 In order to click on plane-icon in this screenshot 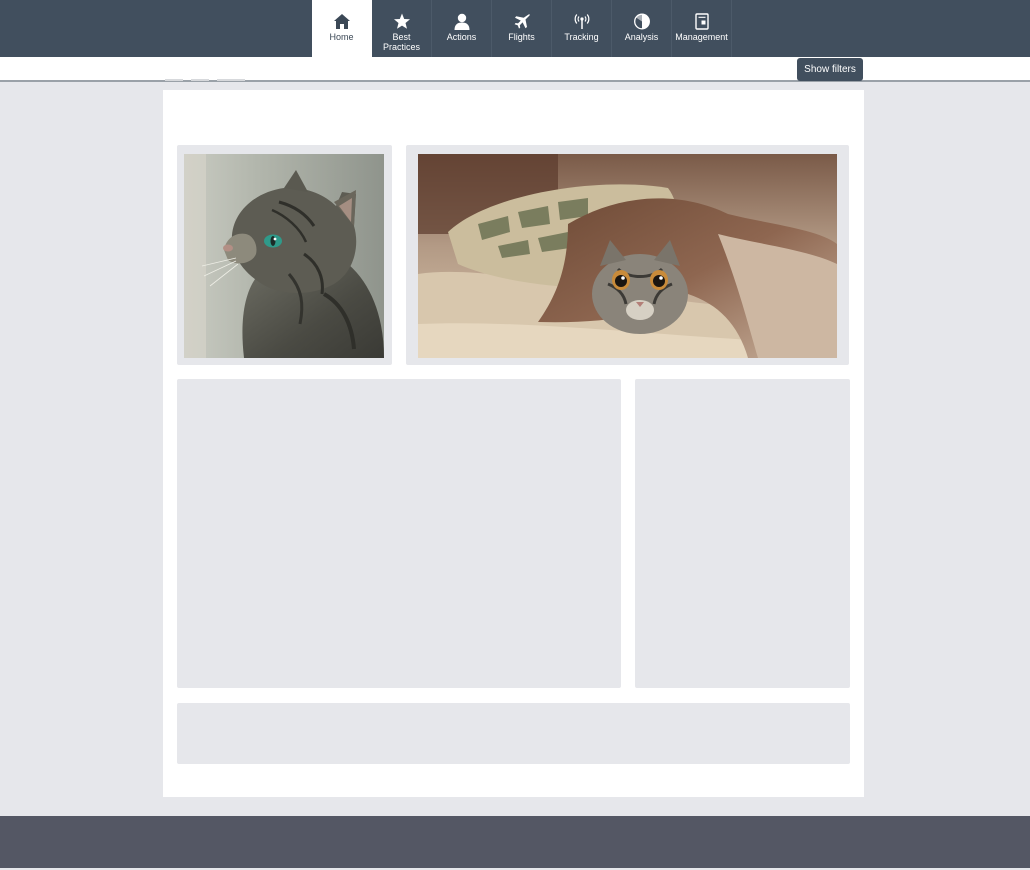, I will do `click(522, 21)`.